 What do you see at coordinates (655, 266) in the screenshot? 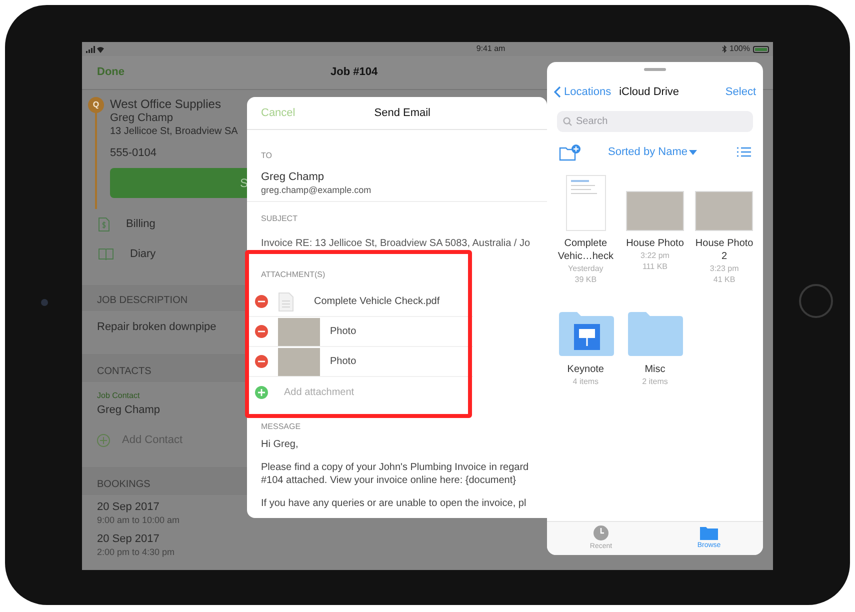
I see `file-meta: 111 KB` at bounding box center [655, 266].